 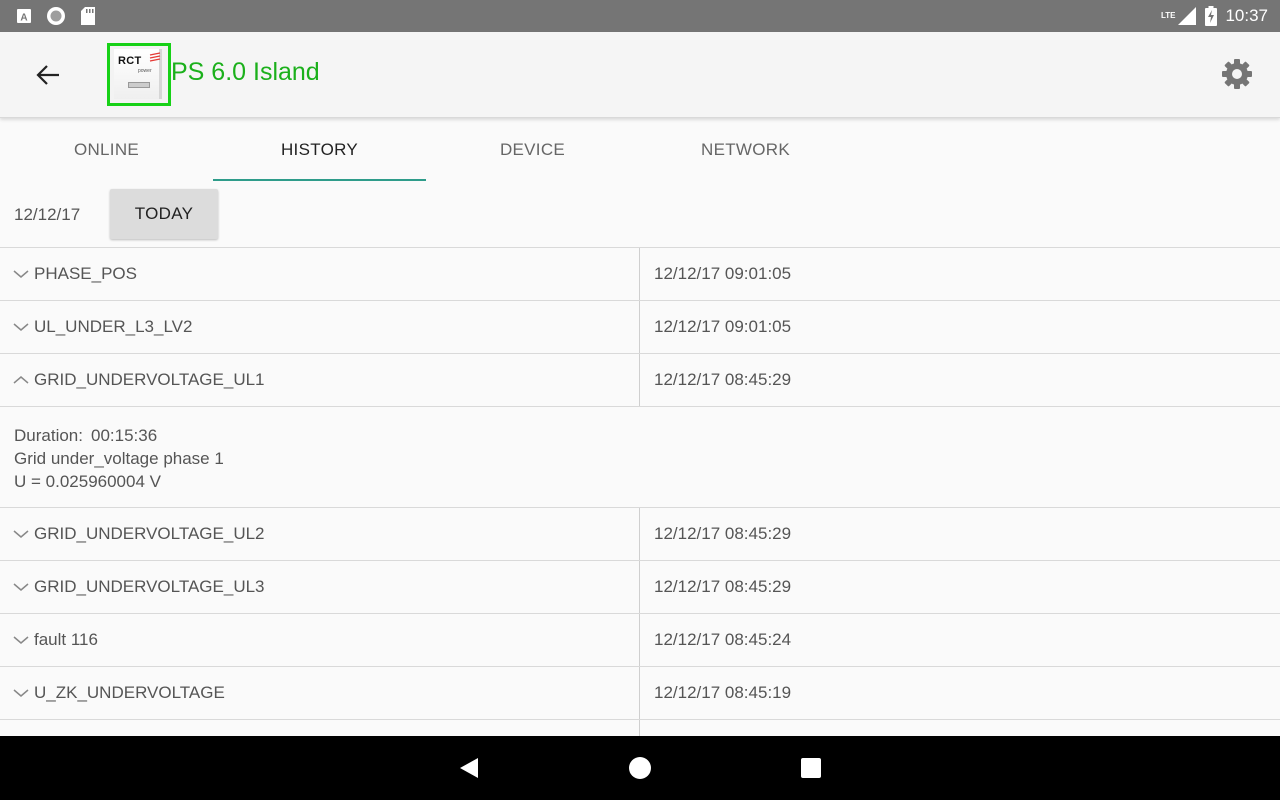 I want to click on app-bar: RCT power PS 6.0 Island, so click(x=640, y=75).